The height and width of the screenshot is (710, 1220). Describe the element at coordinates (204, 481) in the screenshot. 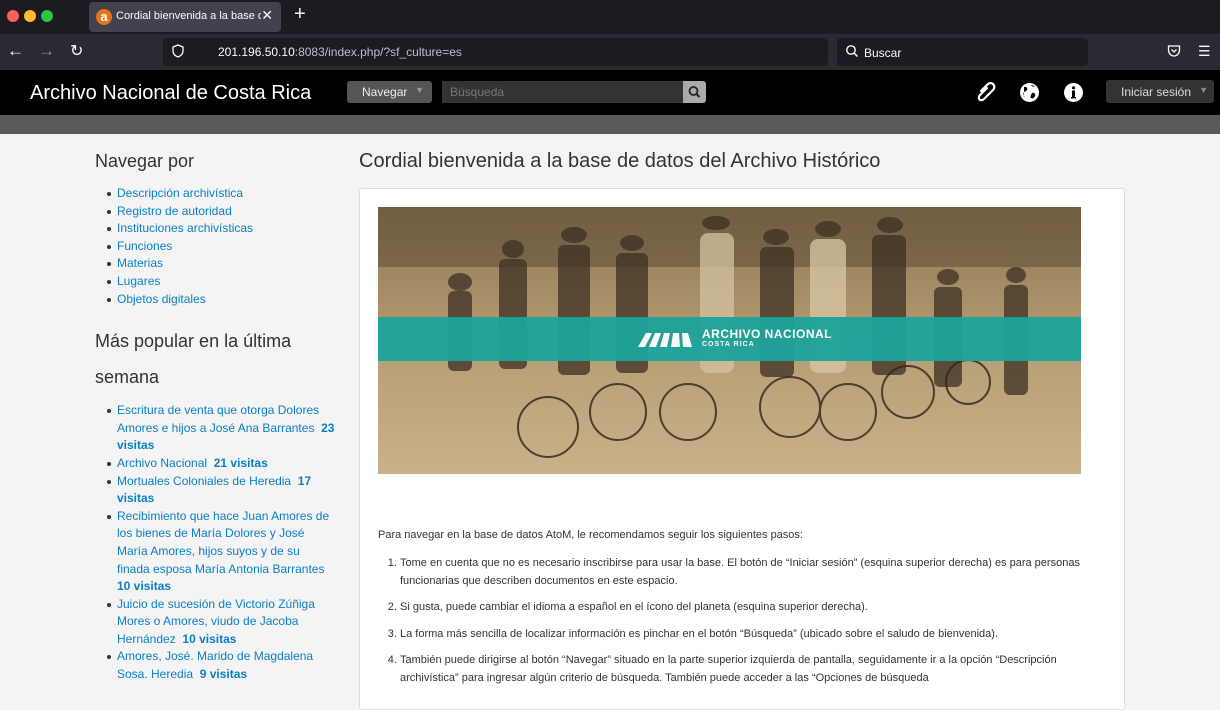

I see `popular-item-title: Mortuales Coloniales de Heredia` at that location.